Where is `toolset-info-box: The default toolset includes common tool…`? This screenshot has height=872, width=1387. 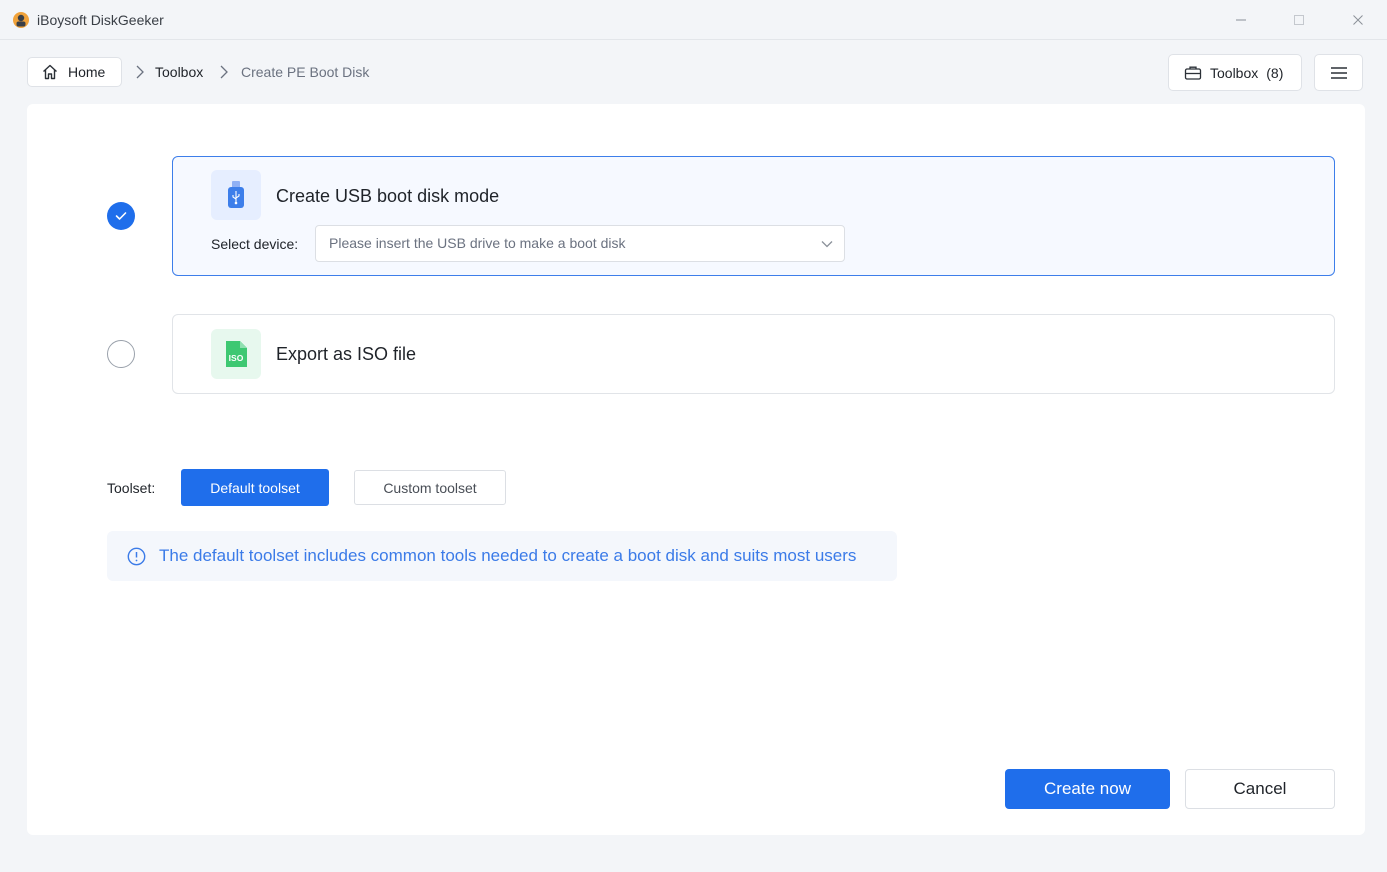 toolset-info-box: The default toolset includes common tool… is located at coordinates (502, 556).